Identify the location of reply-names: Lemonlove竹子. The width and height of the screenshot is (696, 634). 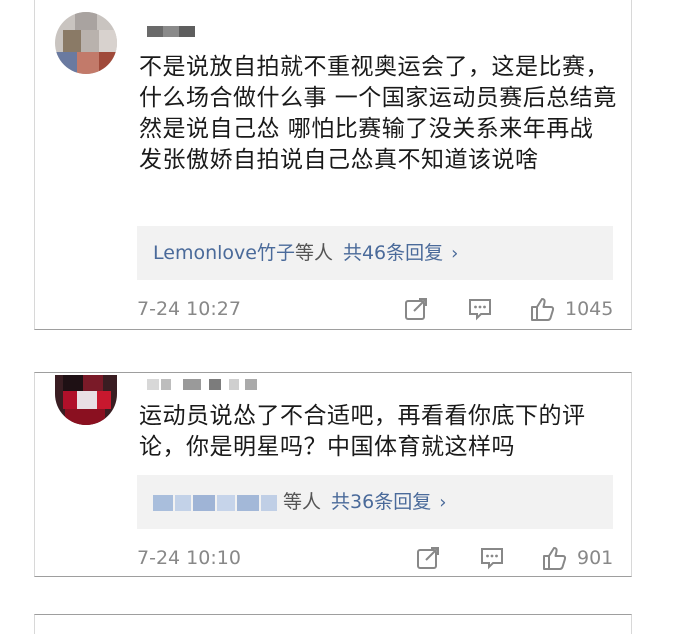
(224, 253).